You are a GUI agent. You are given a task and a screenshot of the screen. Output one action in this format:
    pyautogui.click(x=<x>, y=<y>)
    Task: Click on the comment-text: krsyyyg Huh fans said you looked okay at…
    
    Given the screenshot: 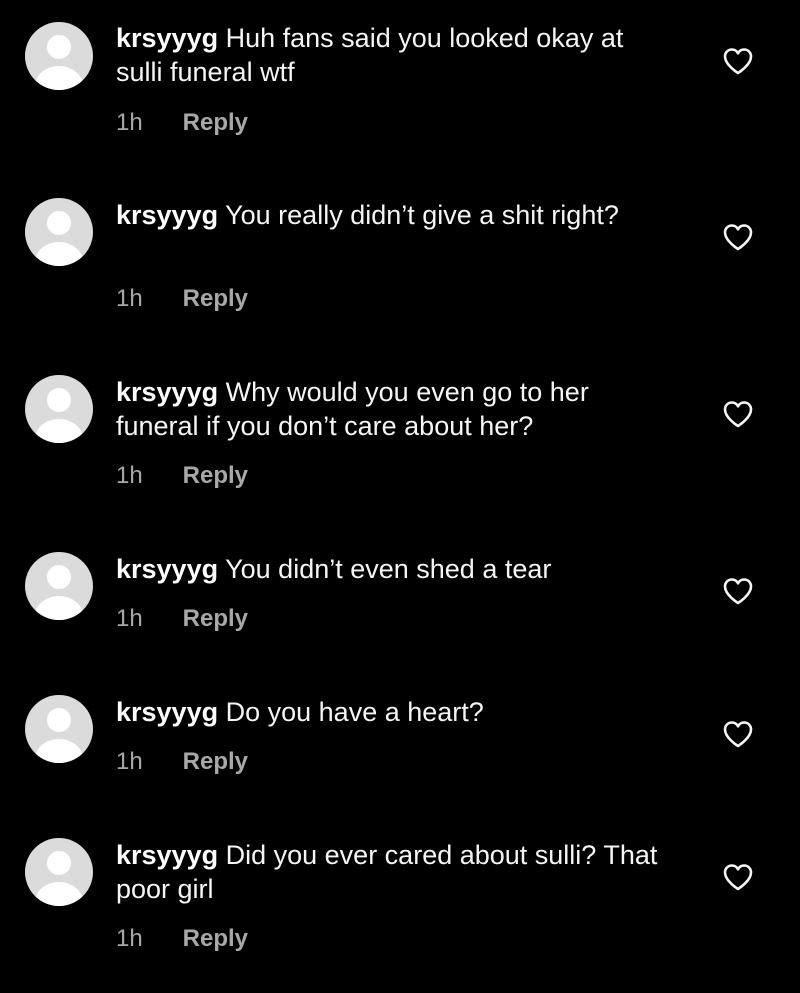 What is the action you would take?
    pyautogui.click(x=396, y=55)
    